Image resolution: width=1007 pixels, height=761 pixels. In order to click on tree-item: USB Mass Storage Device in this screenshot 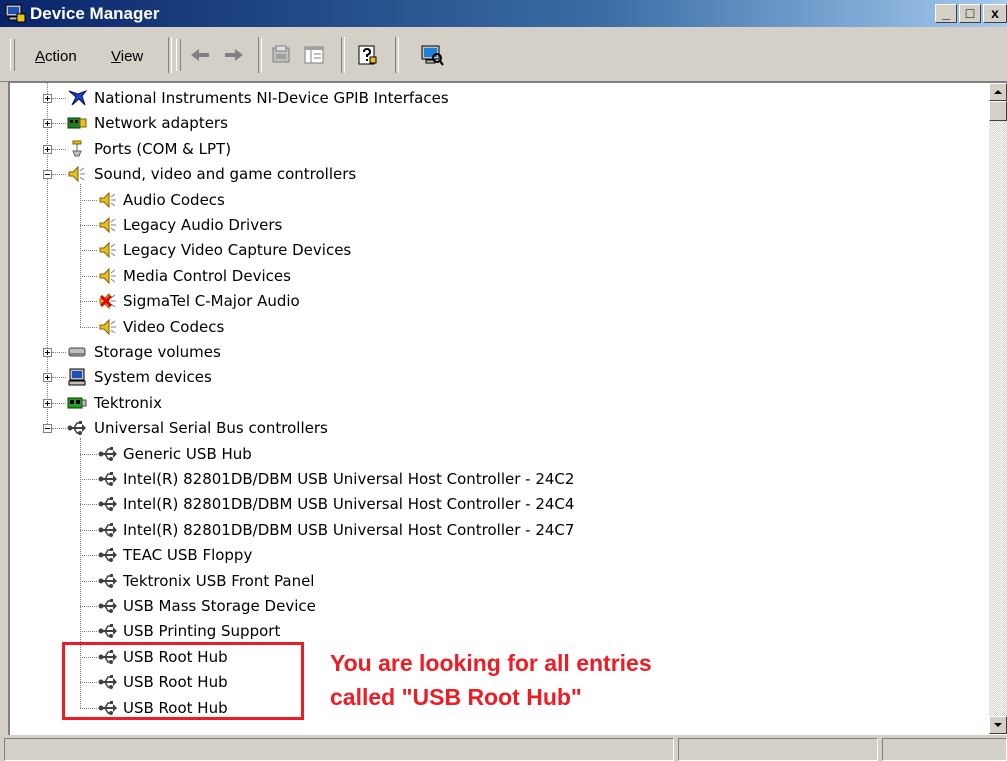, I will do `click(490, 606)`.